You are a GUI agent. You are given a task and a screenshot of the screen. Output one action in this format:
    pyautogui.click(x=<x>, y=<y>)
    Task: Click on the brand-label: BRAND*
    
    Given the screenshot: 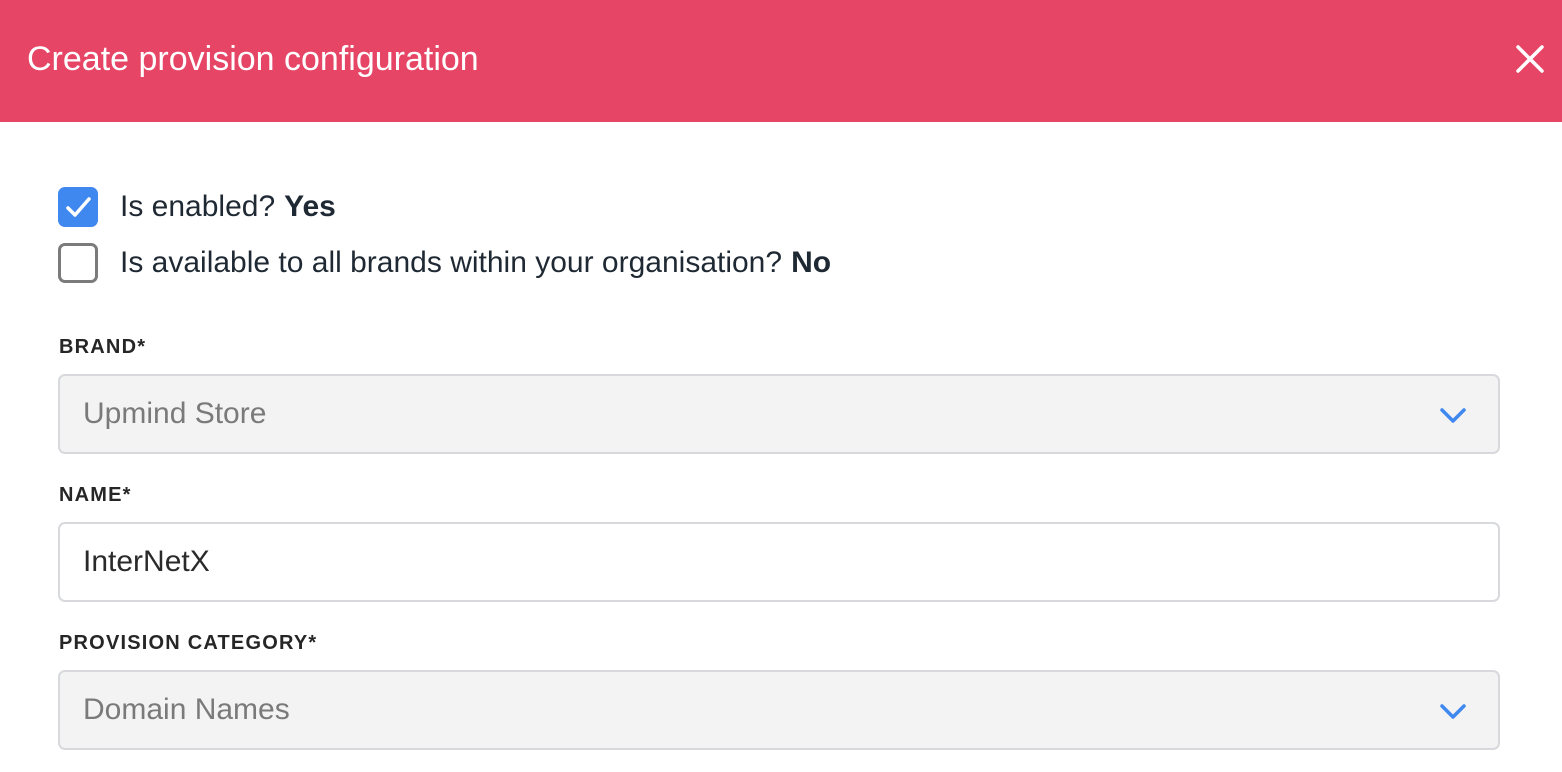 What is the action you would take?
    pyautogui.click(x=103, y=347)
    